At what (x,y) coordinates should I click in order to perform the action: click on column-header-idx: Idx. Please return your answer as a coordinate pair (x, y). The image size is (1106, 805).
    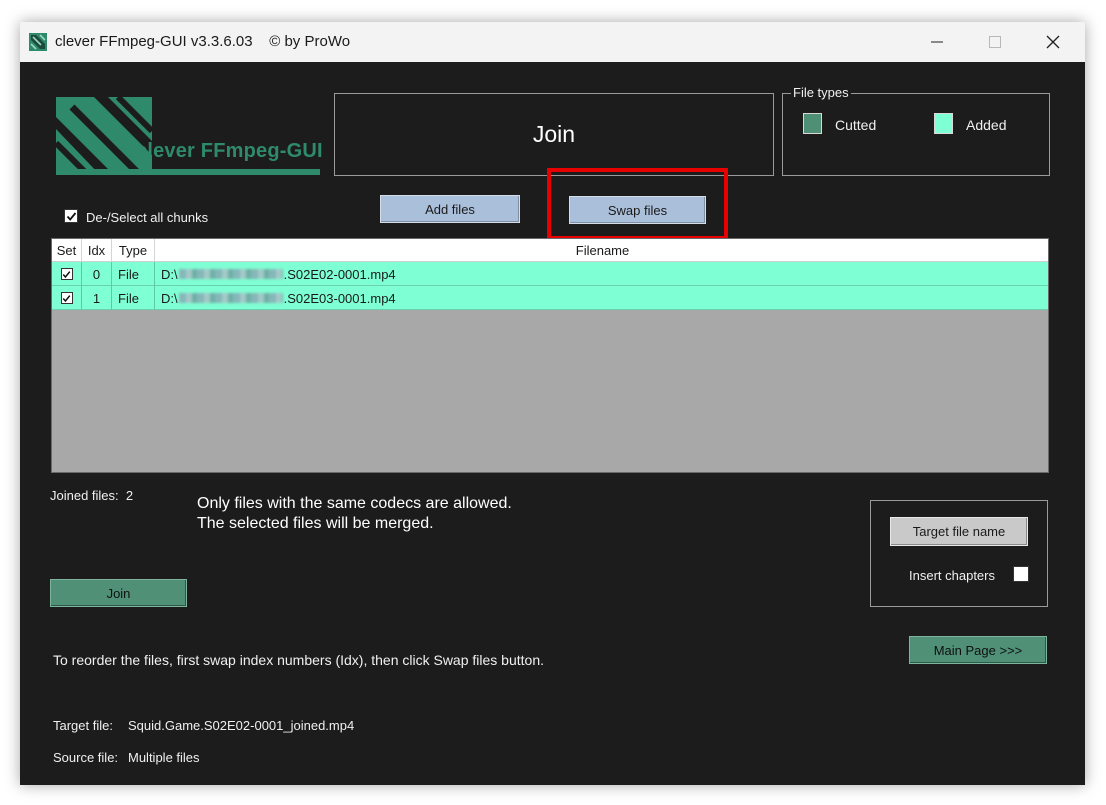
    Looking at the image, I should click on (97, 250).